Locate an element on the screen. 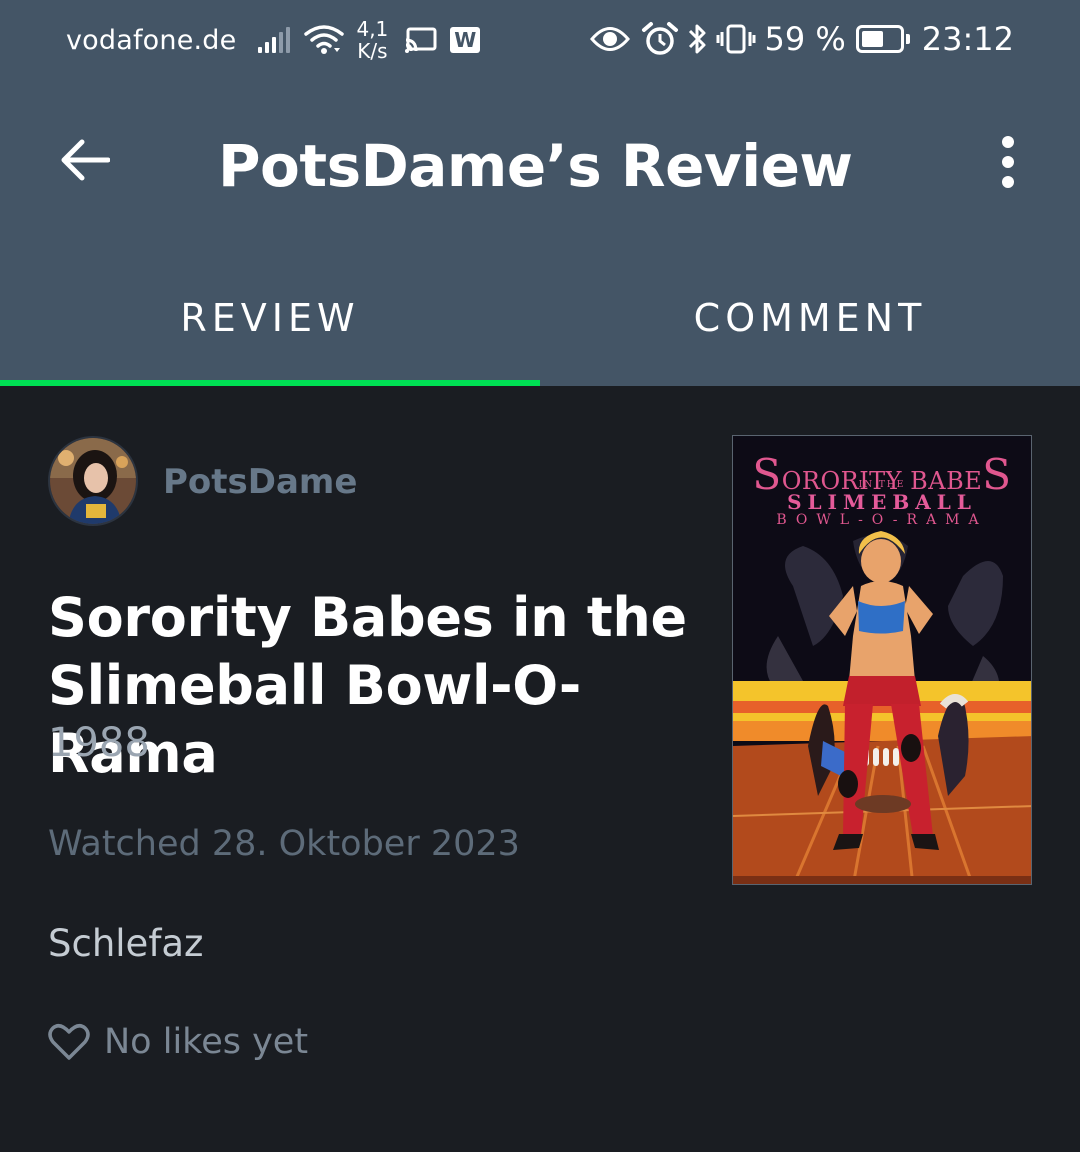 The image size is (1080, 1152). battery-icon is located at coordinates (882, 39).